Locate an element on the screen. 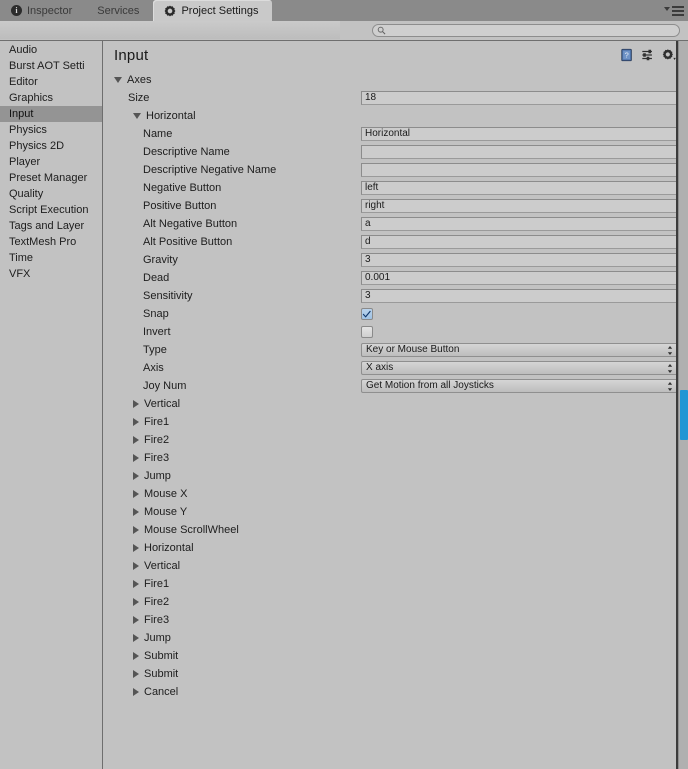 The width and height of the screenshot is (688, 769). axes-foldout-row: Axes is located at coordinates (395, 80).